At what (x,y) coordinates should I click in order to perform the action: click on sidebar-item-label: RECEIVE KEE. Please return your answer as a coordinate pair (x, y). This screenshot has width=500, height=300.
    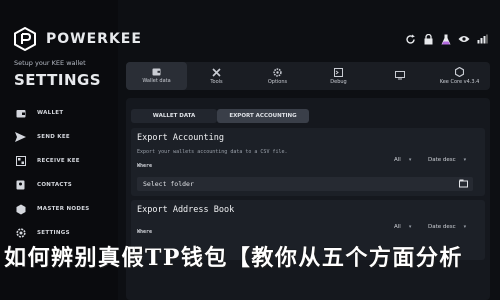
    Looking at the image, I should click on (58, 161).